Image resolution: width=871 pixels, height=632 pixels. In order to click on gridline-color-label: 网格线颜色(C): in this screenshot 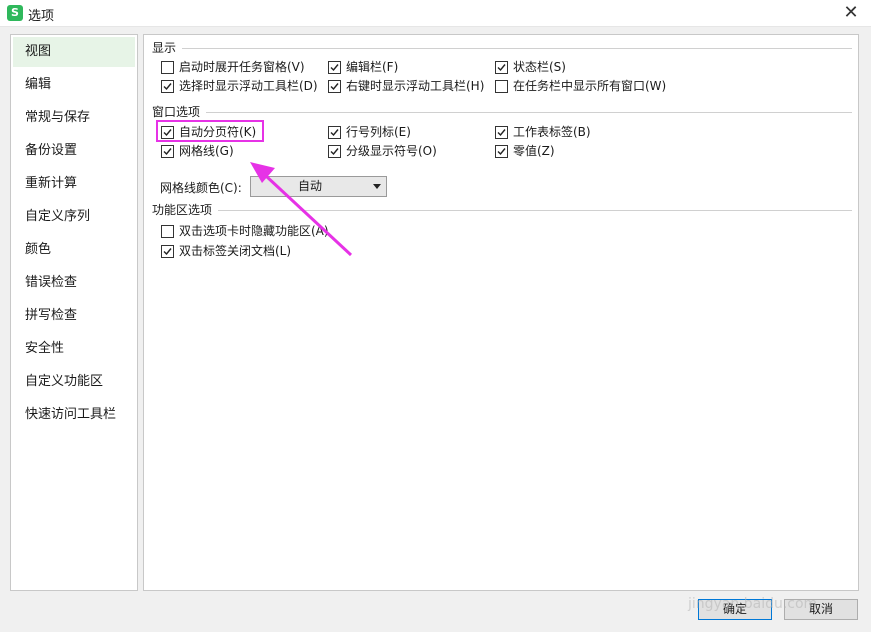, I will do `click(201, 188)`.